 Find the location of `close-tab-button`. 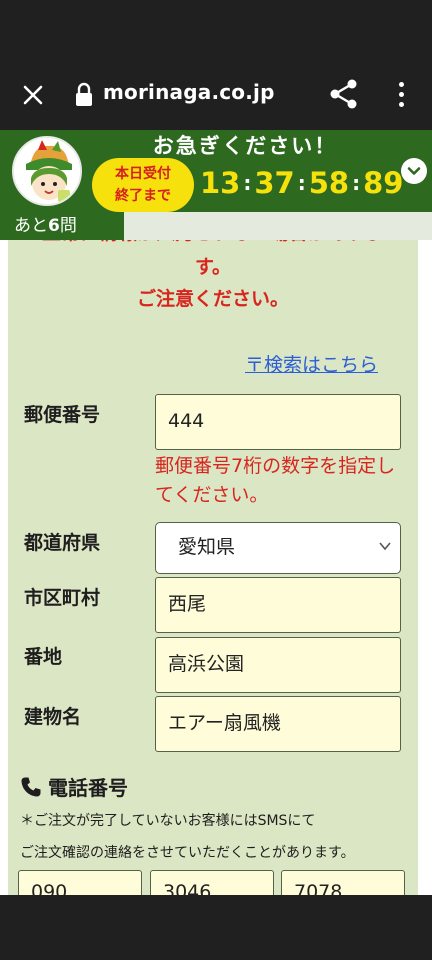

close-tab-button is located at coordinates (33, 95).